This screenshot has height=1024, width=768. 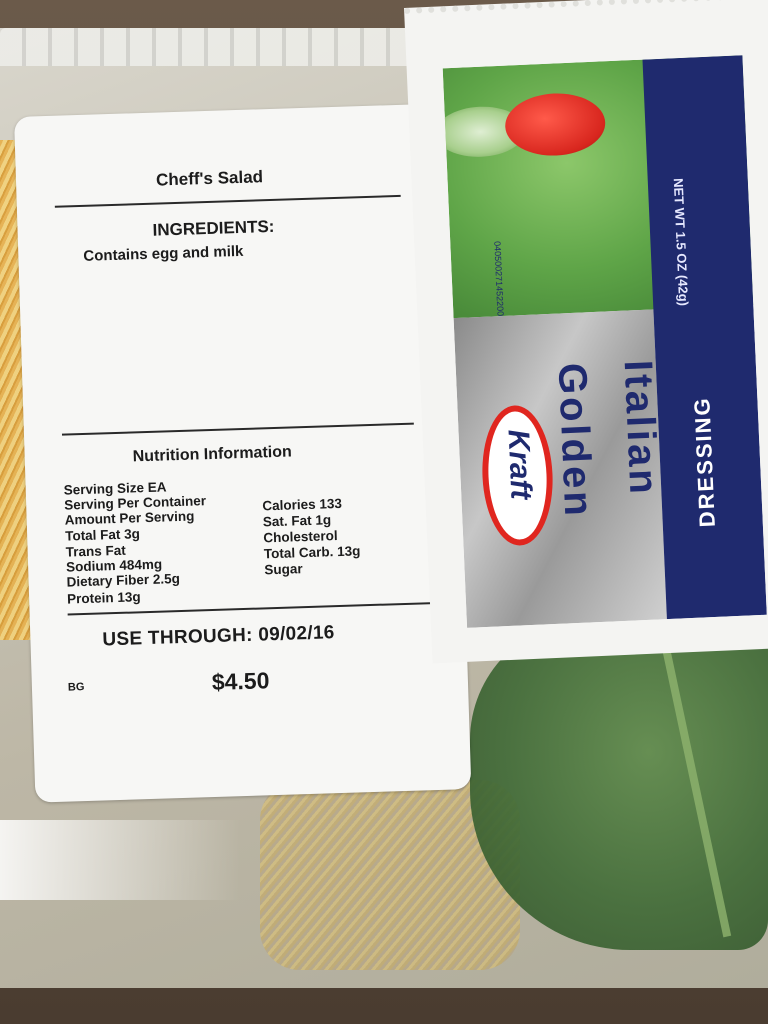 What do you see at coordinates (120, 860) in the screenshot?
I see `plastic-glare` at bounding box center [120, 860].